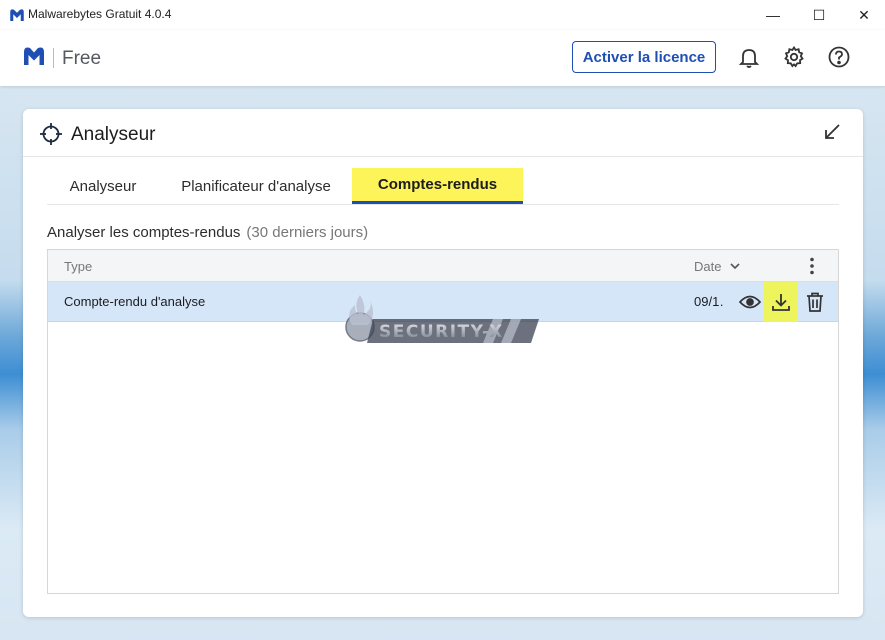 This screenshot has width=885, height=640. I want to click on window-title: Malwarebytes Gratuit 4.0.4, so click(100, 14).